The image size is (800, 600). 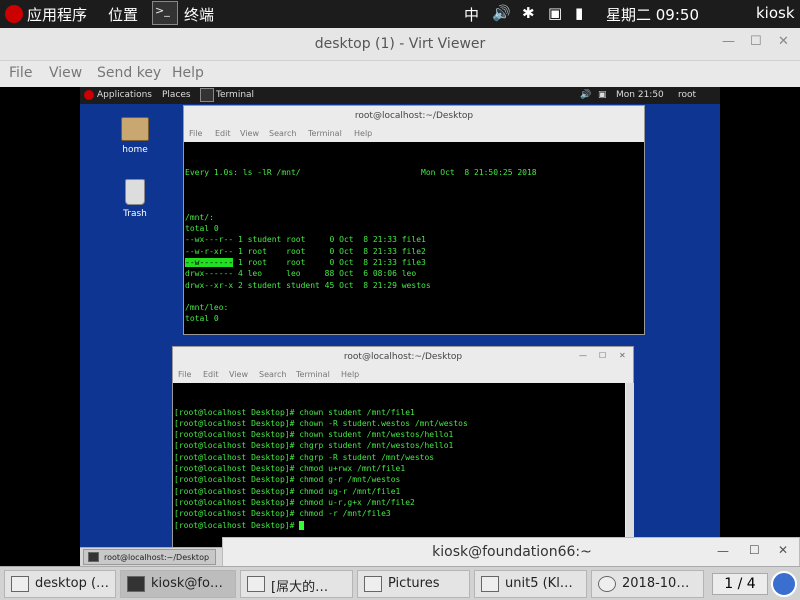 What do you see at coordinates (165, 13) in the screenshot?
I see `terminal-icon: >_` at bounding box center [165, 13].